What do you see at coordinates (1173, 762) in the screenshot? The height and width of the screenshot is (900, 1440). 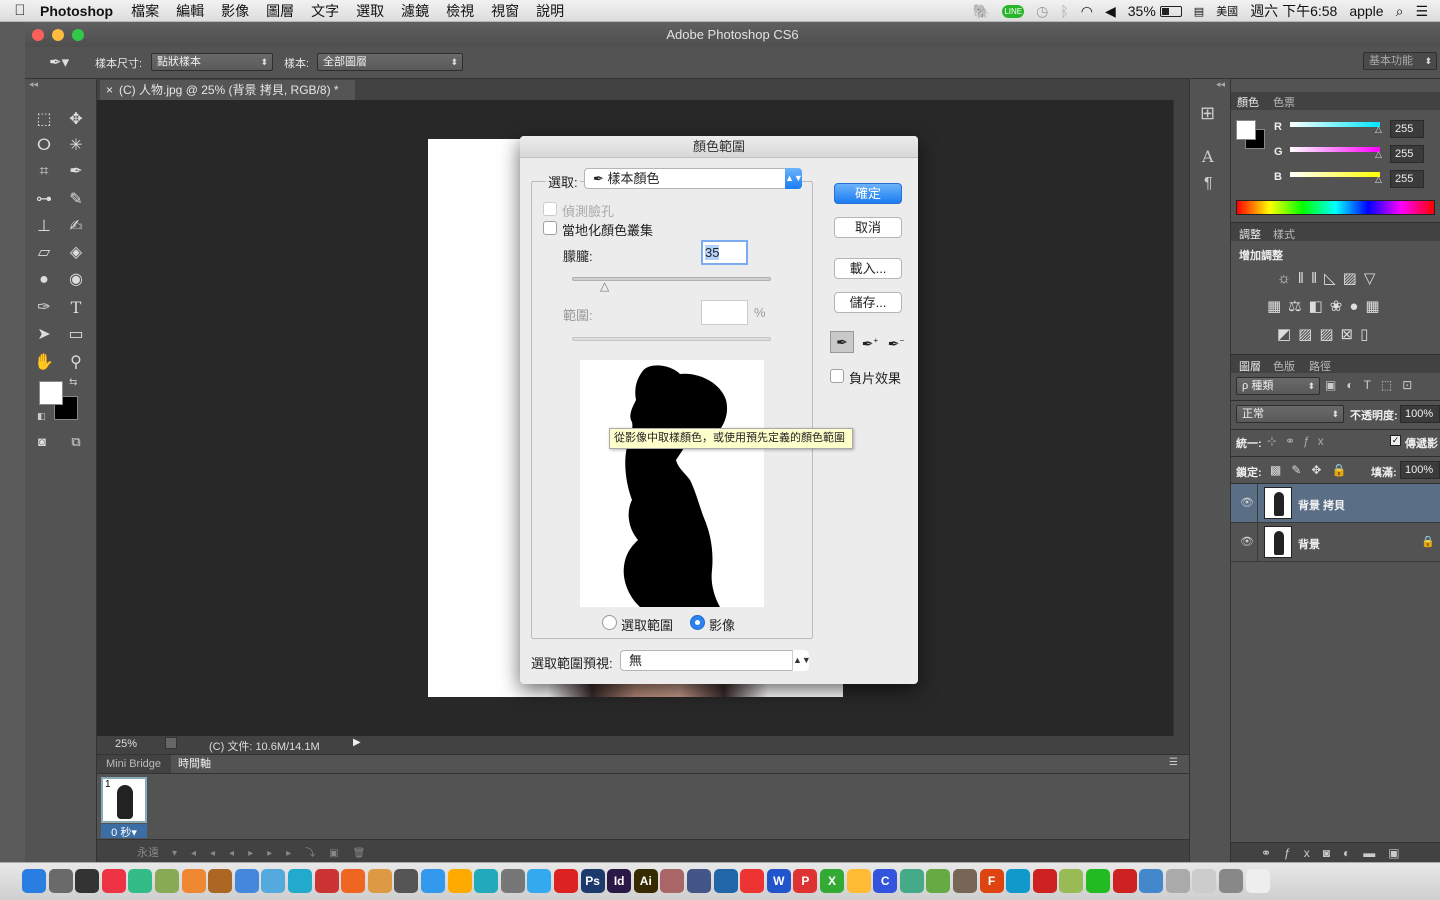 I see `panel-menu-icon: ☰` at bounding box center [1173, 762].